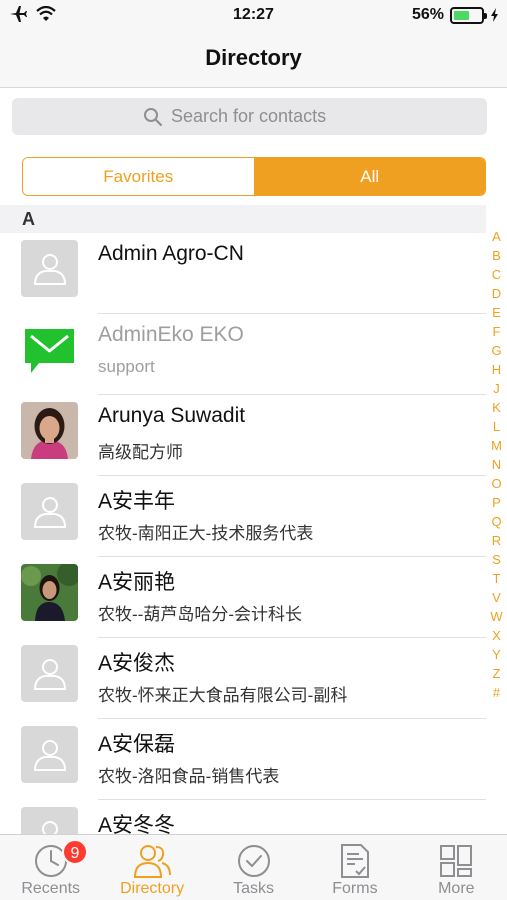 This screenshot has height=900, width=507. I want to click on index-letter: M, so click(496, 445).